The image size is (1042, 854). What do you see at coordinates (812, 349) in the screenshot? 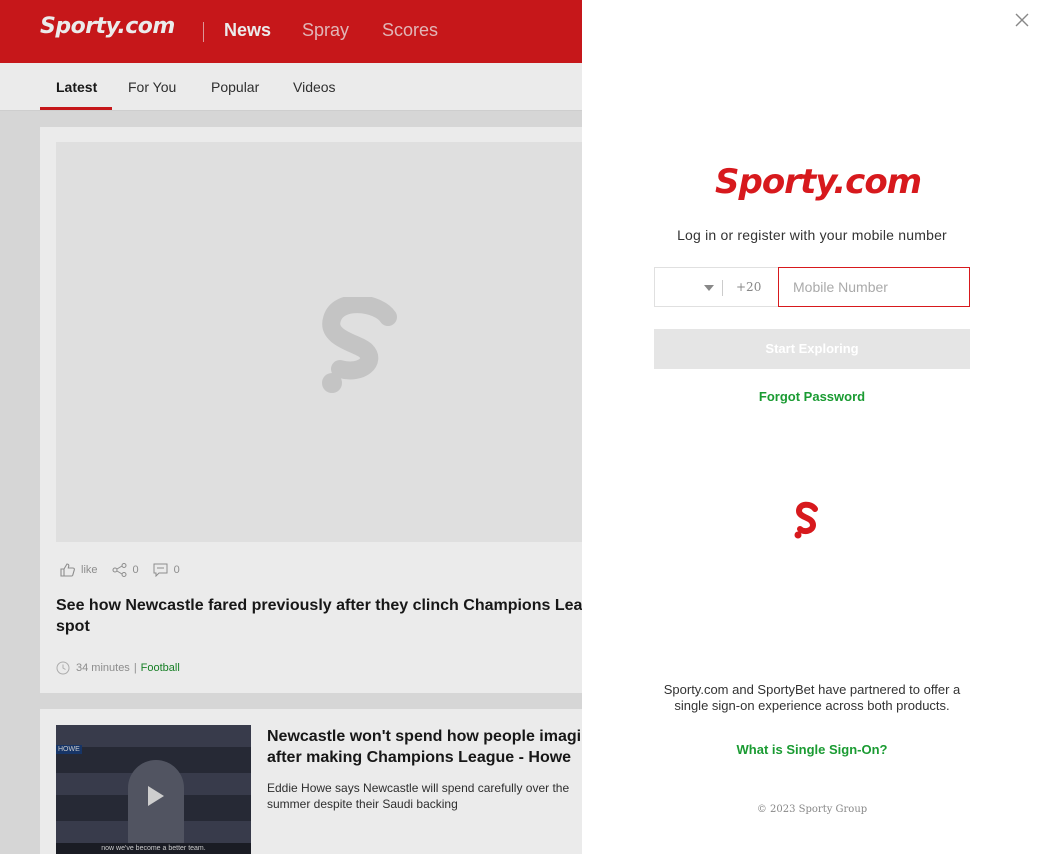
I see `start-exploring-button: Start Exploring` at bounding box center [812, 349].